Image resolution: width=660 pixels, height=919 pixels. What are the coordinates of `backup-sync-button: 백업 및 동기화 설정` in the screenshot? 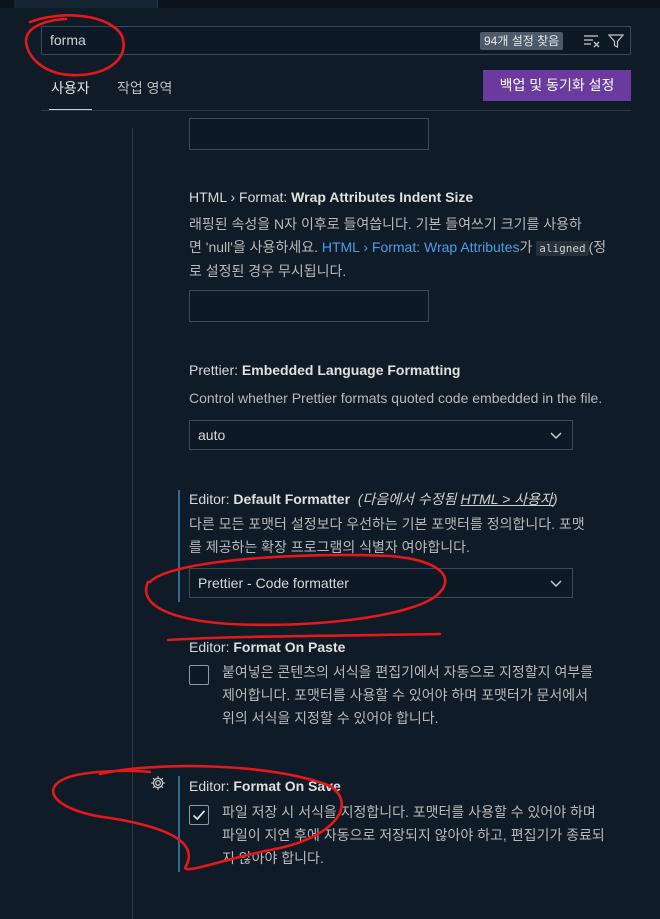 It's located at (557, 85).